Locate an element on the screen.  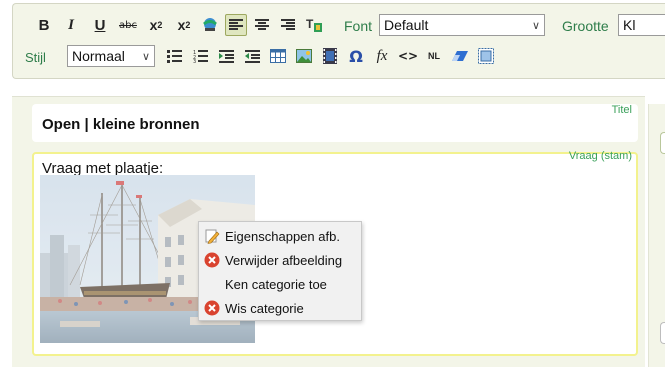
source-code-button: <> is located at coordinates (408, 56).